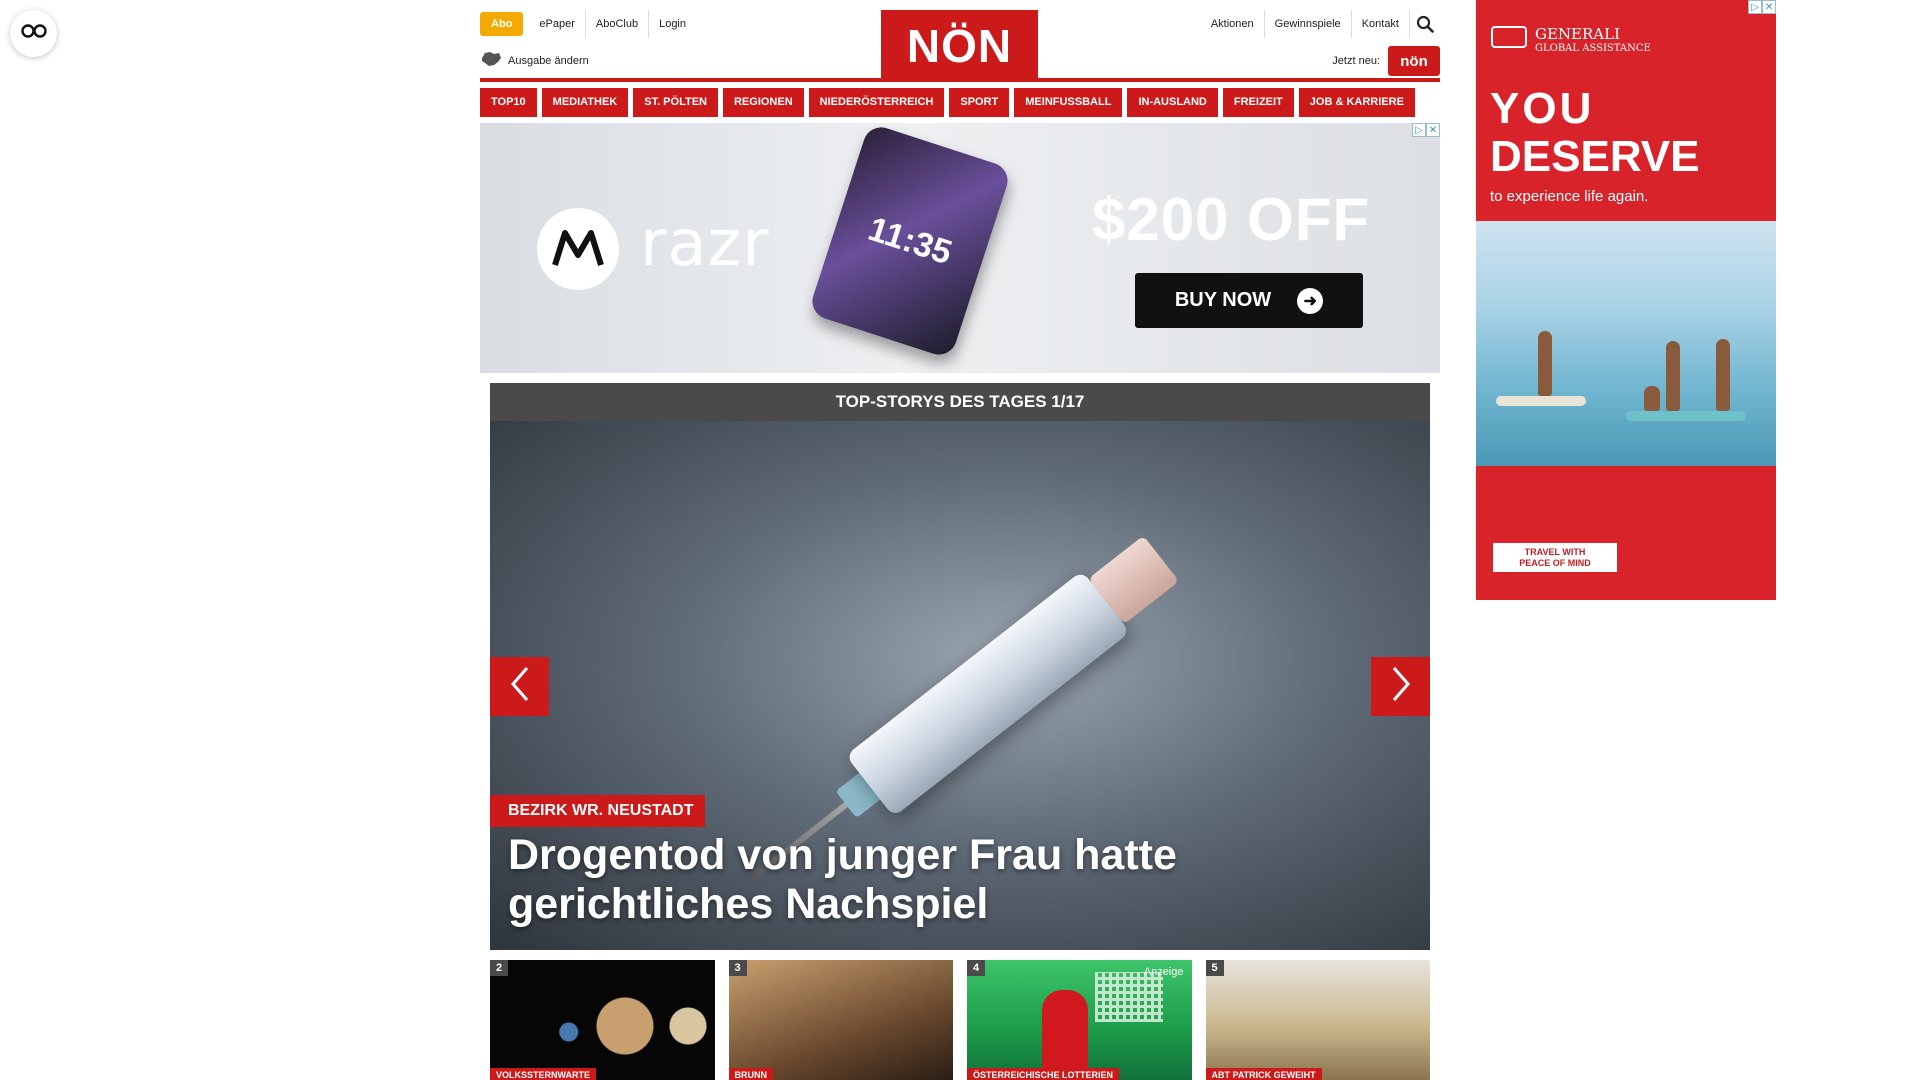 This screenshot has height=1080, width=1920. I want to click on paddleboard-image, so click(1626, 343).